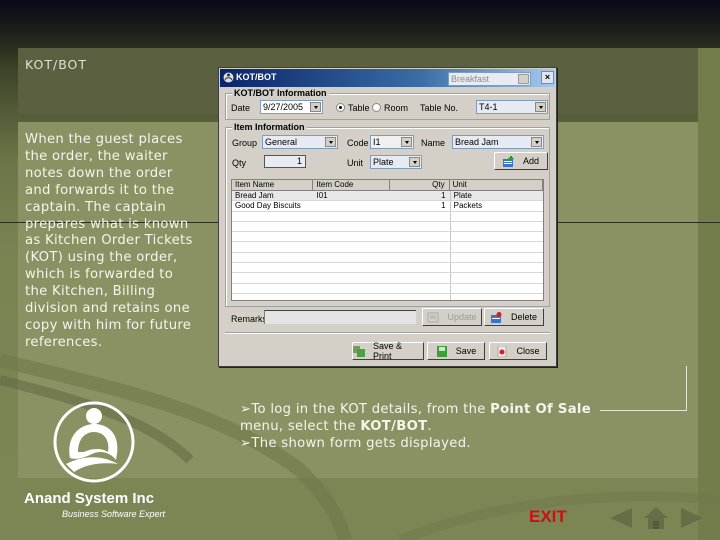 Image resolution: width=720 pixels, height=540 pixels. What do you see at coordinates (433, 143) in the screenshot?
I see `name-label: Name` at bounding box center [433, 143].